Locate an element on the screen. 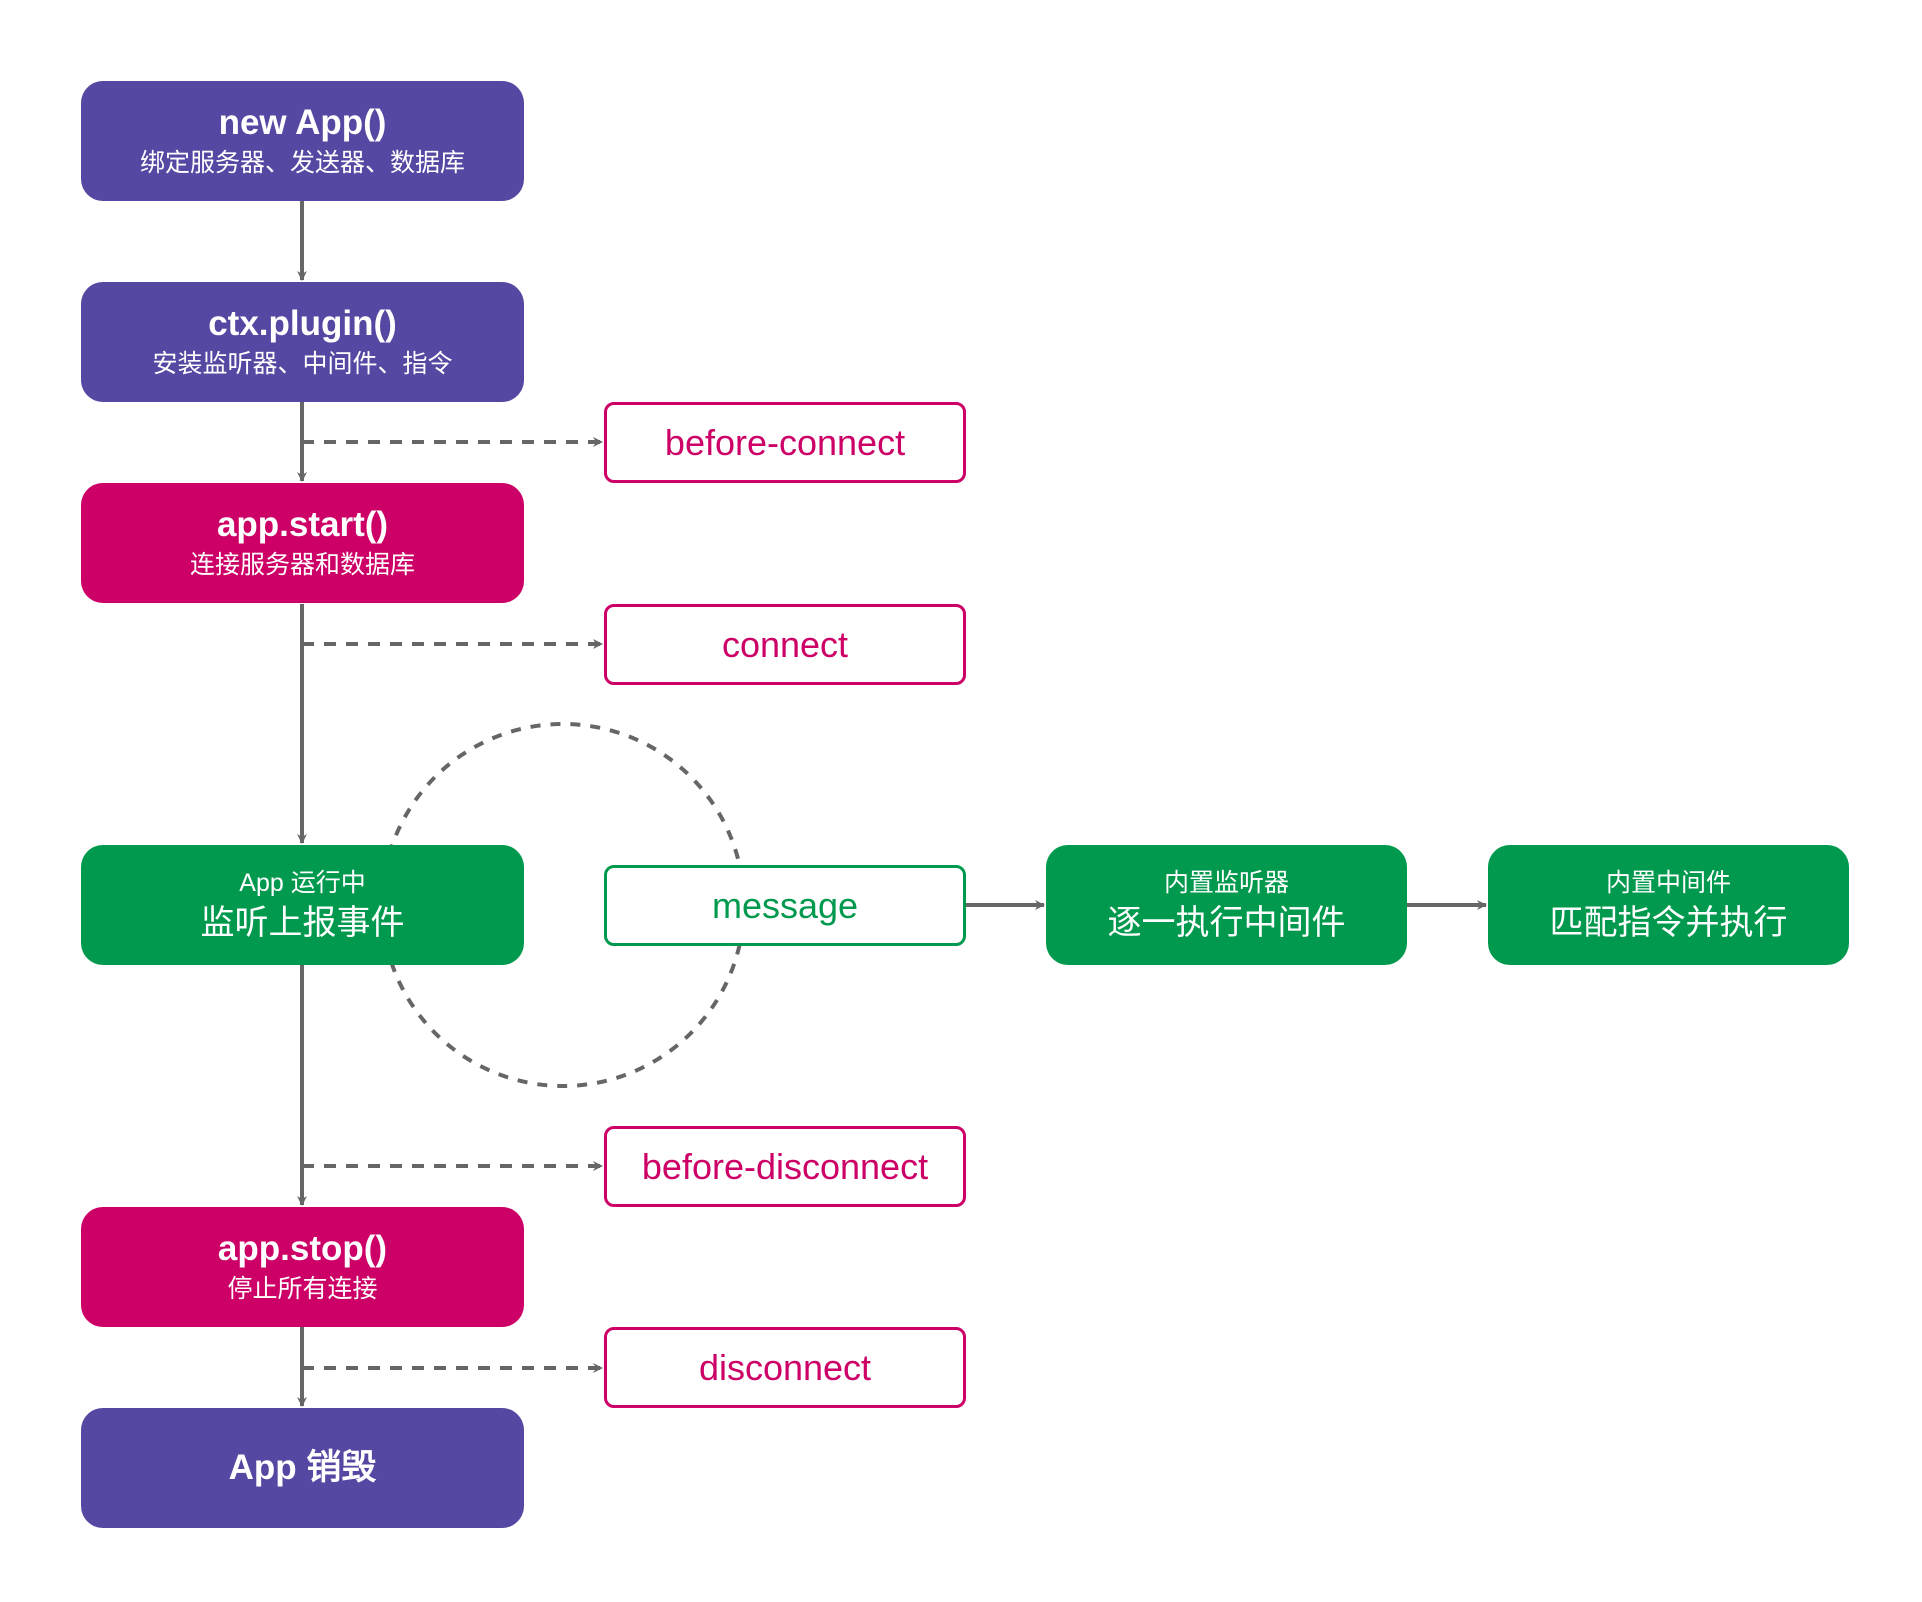 This screenshot has width=1922, height=1602. app-destroy-node: App 销毁 is located at coordinates (302, 1468).